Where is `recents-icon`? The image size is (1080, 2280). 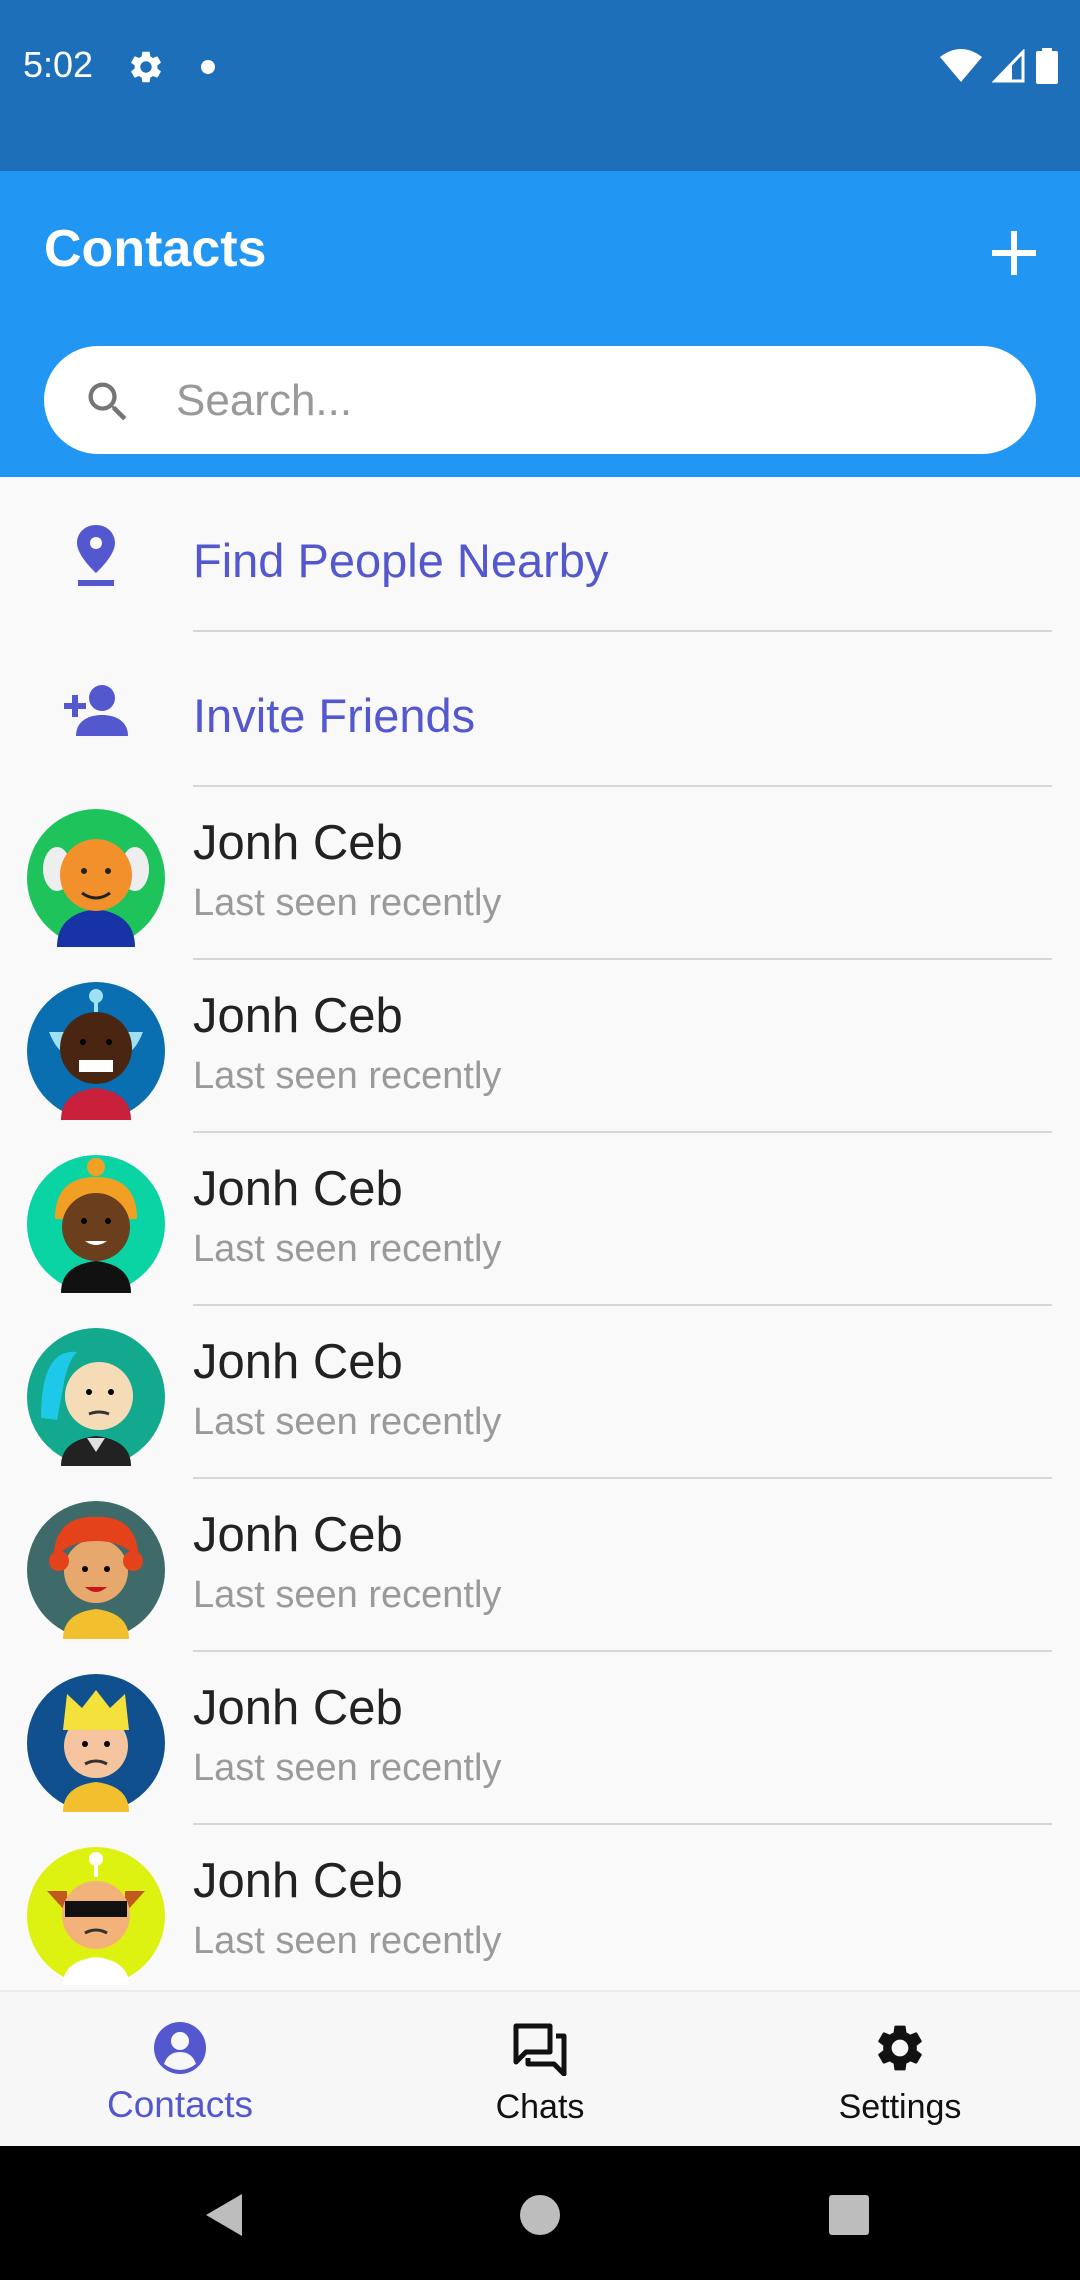
recents-icon is located at coordinates (849, 2215).